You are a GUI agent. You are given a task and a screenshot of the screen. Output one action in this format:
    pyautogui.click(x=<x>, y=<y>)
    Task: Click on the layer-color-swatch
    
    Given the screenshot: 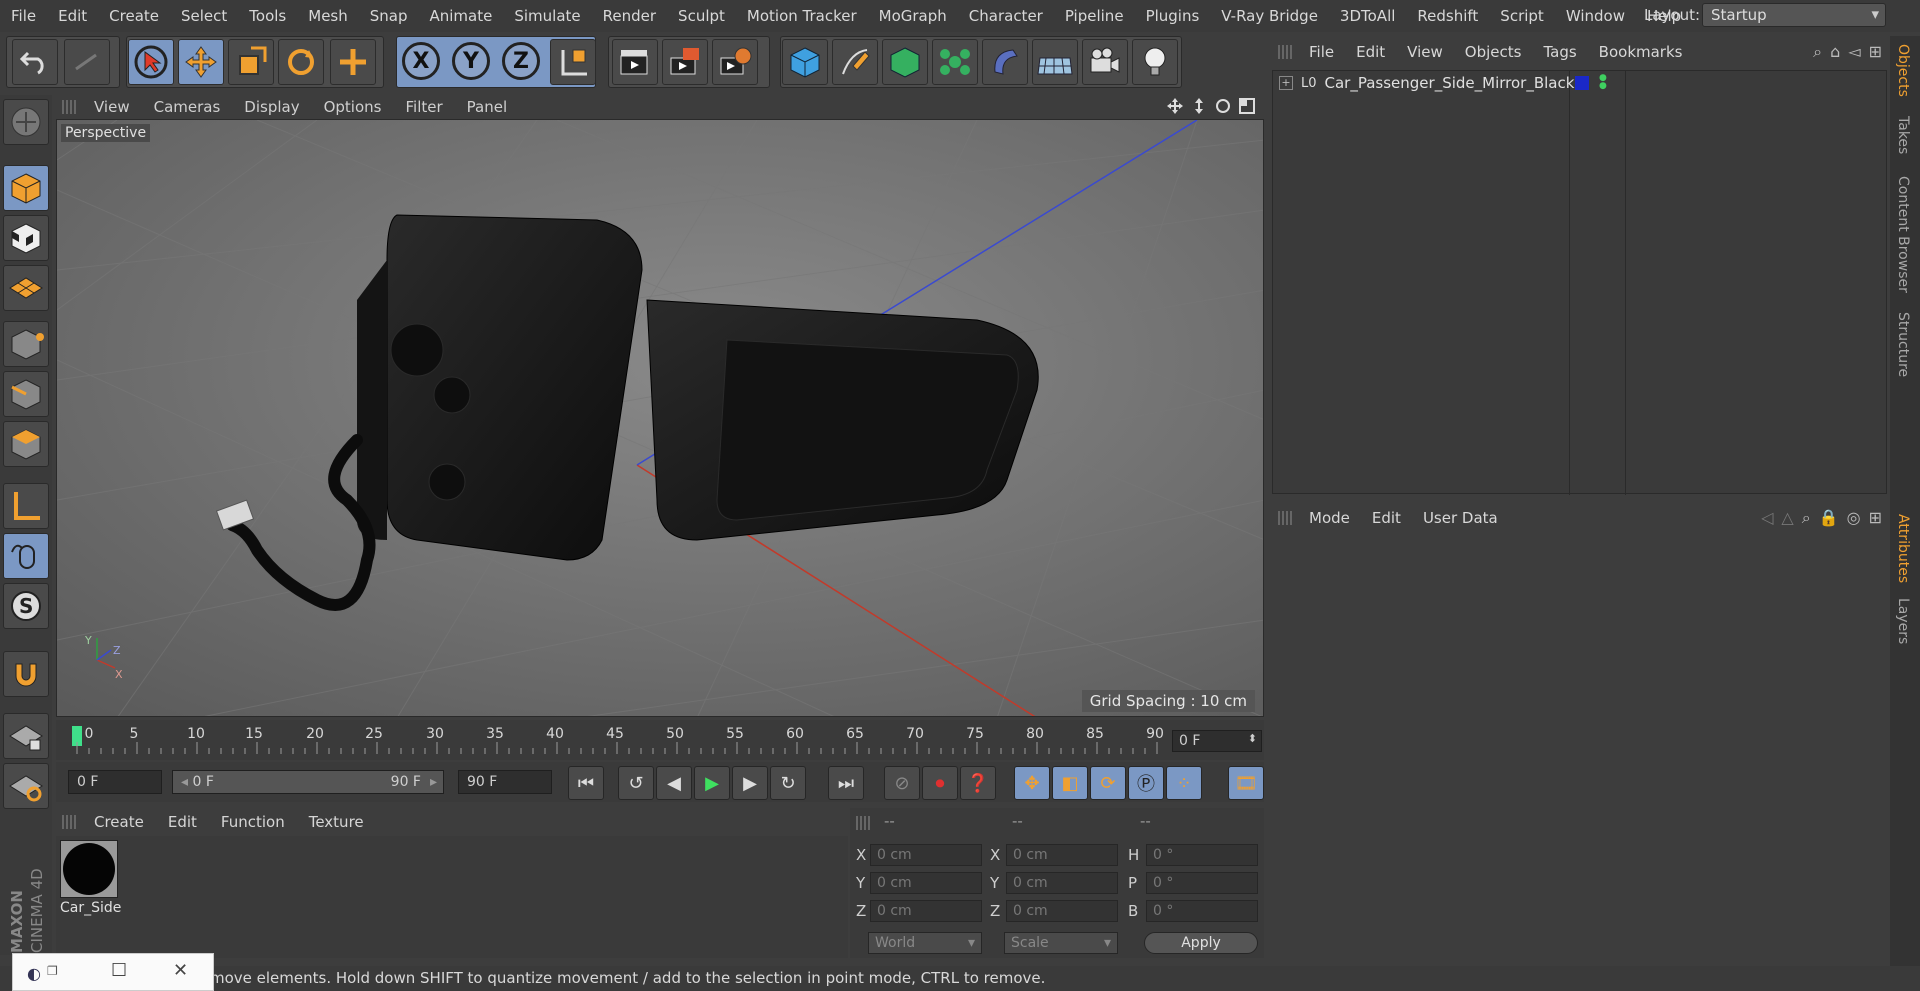 What is the action you would take?
    pyautogui.click(x=1582, y=83)
    